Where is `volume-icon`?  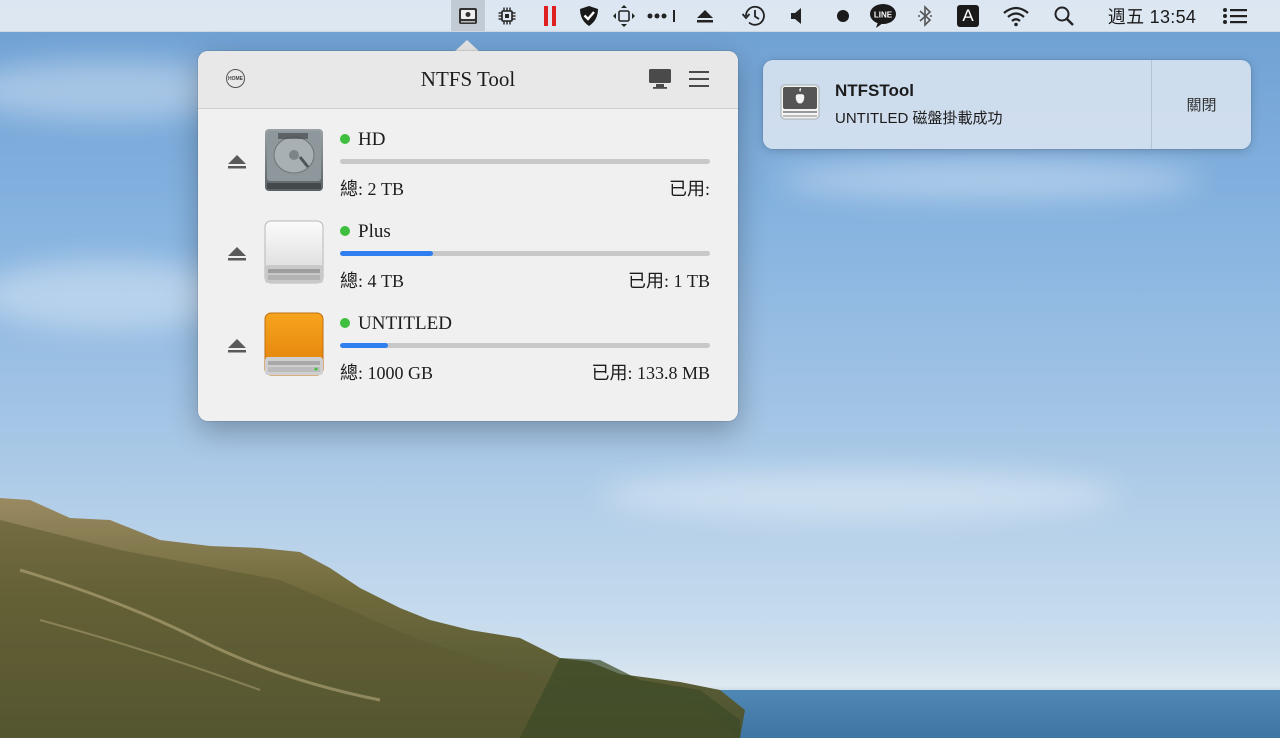 volume-icon is located at coordinates (797, 15).